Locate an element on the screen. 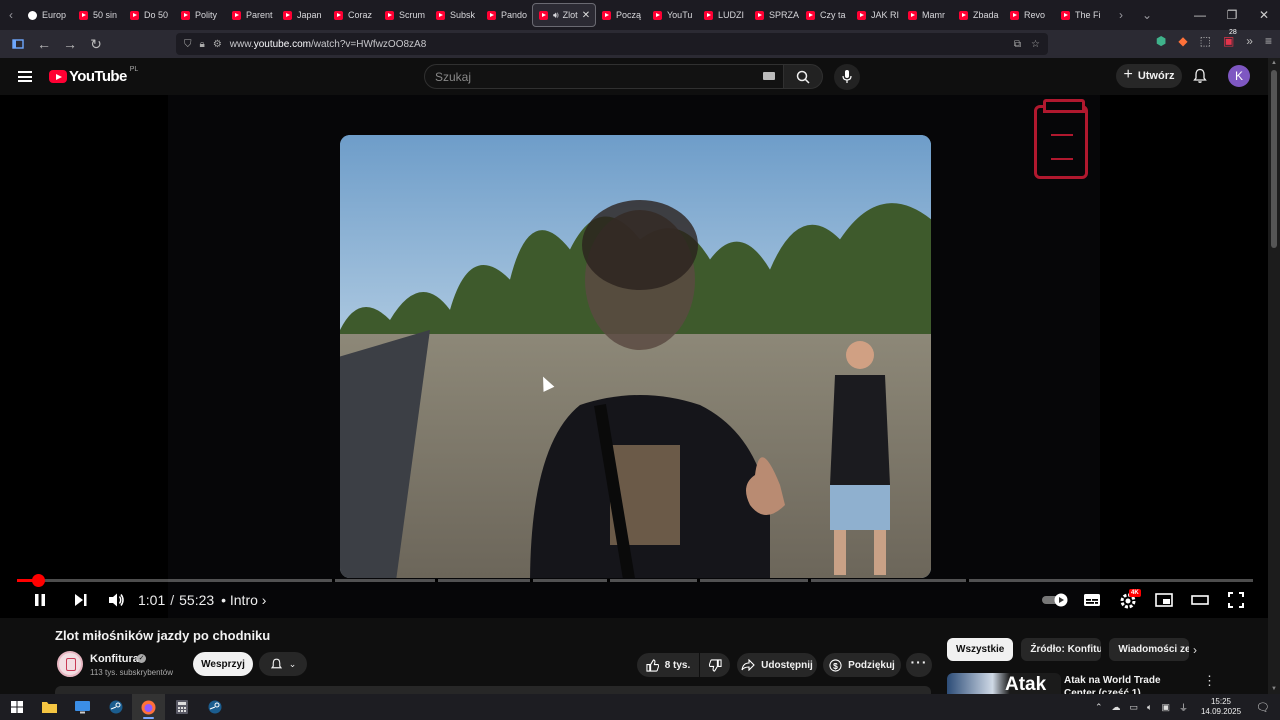 The image size is (1280, 720). lock-icon: 🔒︎ is located at coordinates (202, 44).